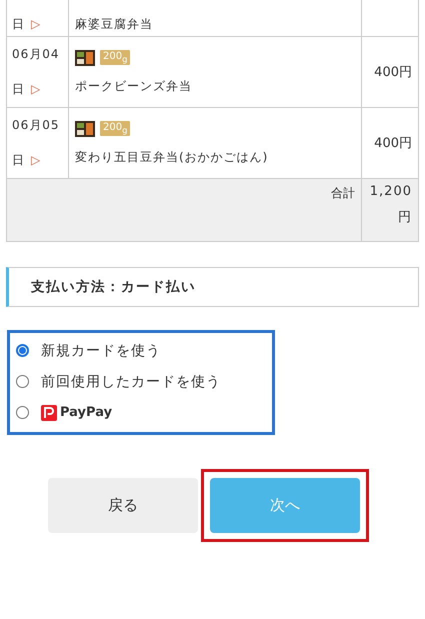 This screenshot has height=619, width=425. Describe the element at coordinates (343, 193) in the screenshot. I see `total-label: 合計` at that location.